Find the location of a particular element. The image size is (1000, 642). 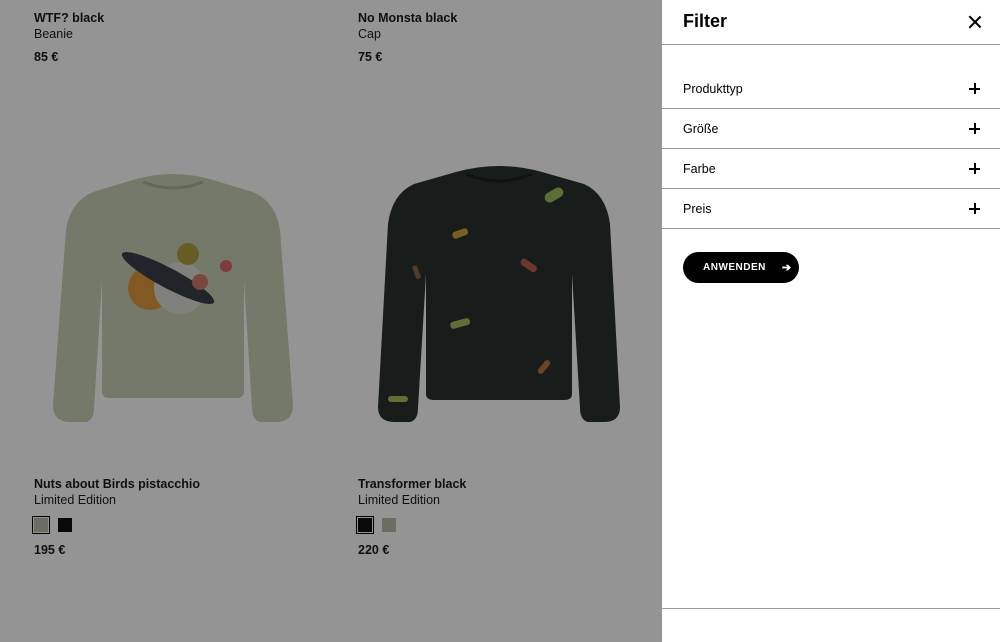

apply-button: ANWENDEN ➔ is located at coordinates (741, 267).